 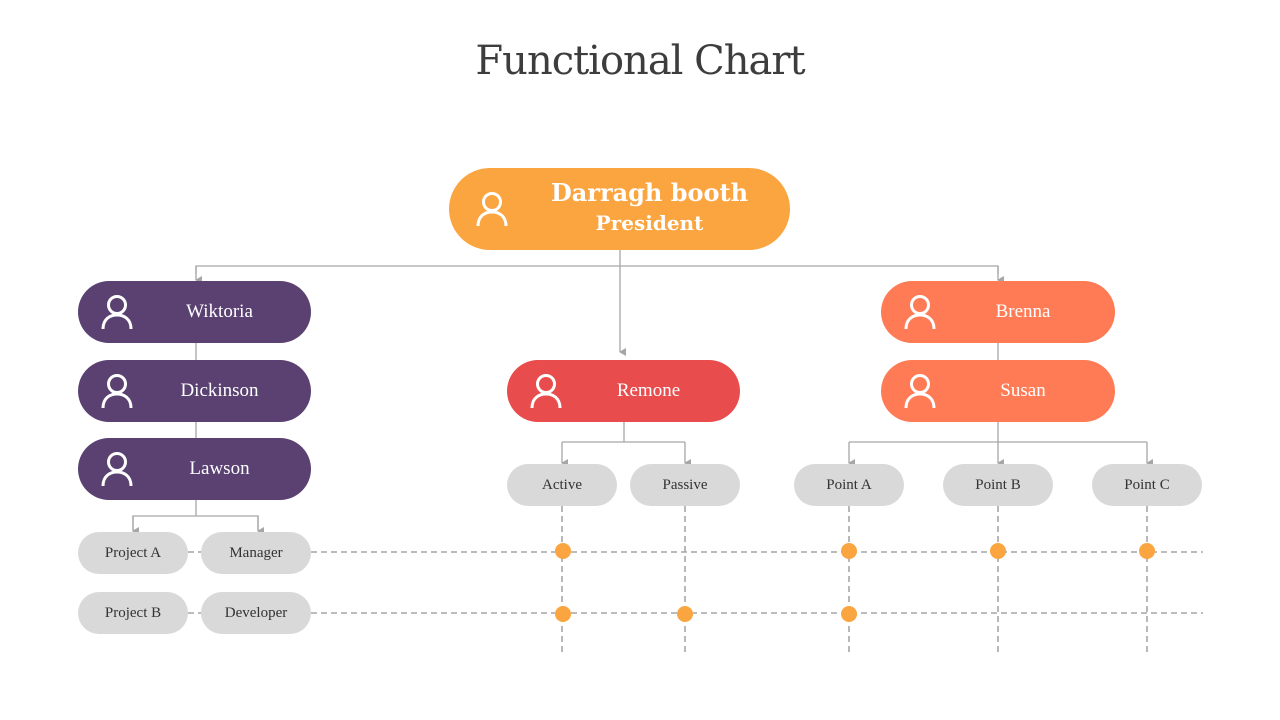 I want to click on node-remone: Remone, so click(x=623, y=391).